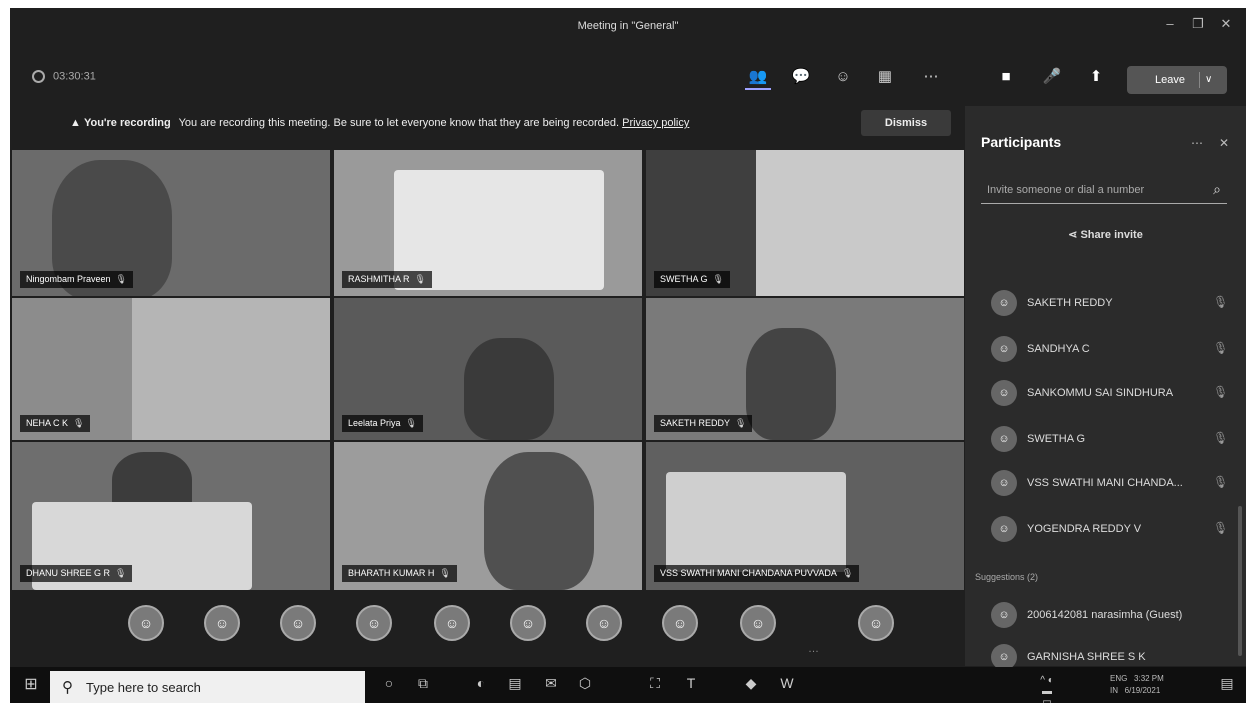 Image resolution: width=1254 pixels, height=707 pixels. What do you see at coordinates (585, 685) in the screenshot?
I see `app-icon: ⬡` at bounding box center [585, 685].